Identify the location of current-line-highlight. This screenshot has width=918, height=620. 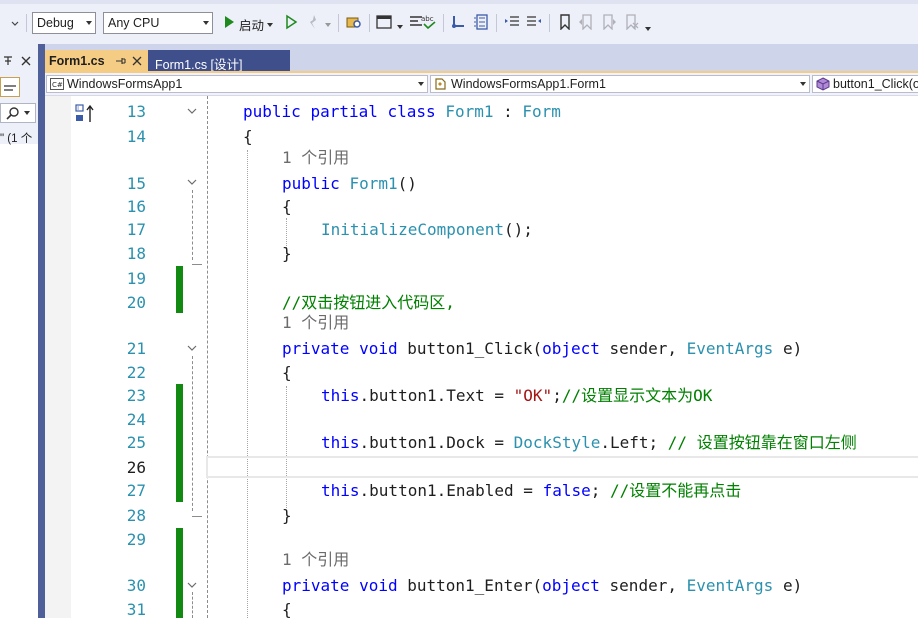
(562, 467).